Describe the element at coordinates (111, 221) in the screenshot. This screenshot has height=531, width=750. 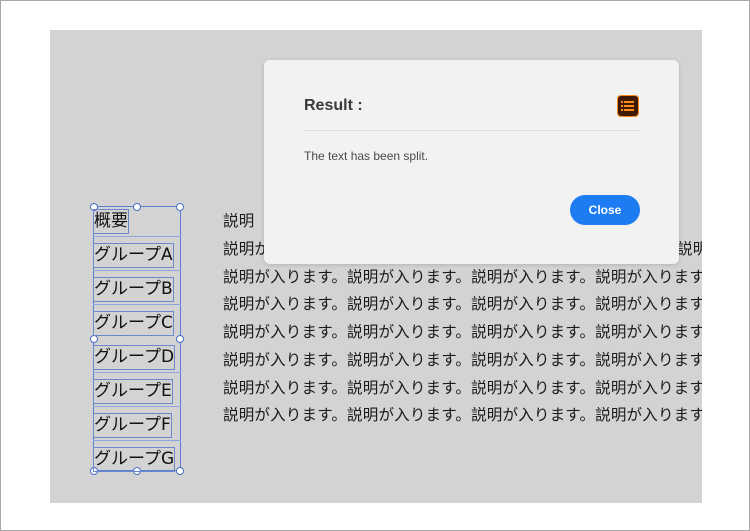
I see `label-overview: 概要` at that location.